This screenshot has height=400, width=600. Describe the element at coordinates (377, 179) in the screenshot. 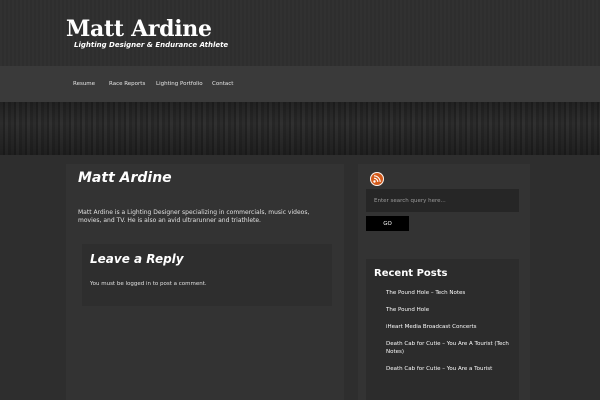

I see `rss-icon` at that location.